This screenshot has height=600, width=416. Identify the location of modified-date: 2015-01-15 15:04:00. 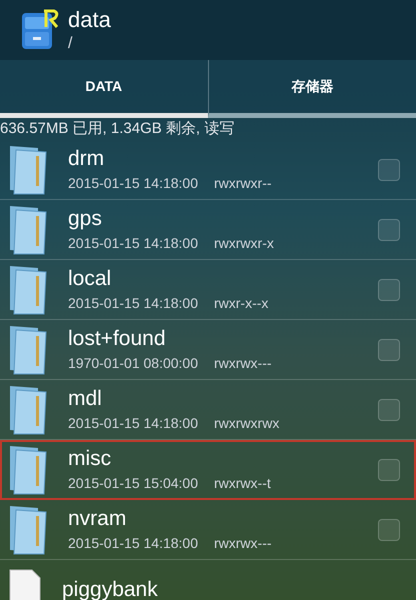
(133, 483).